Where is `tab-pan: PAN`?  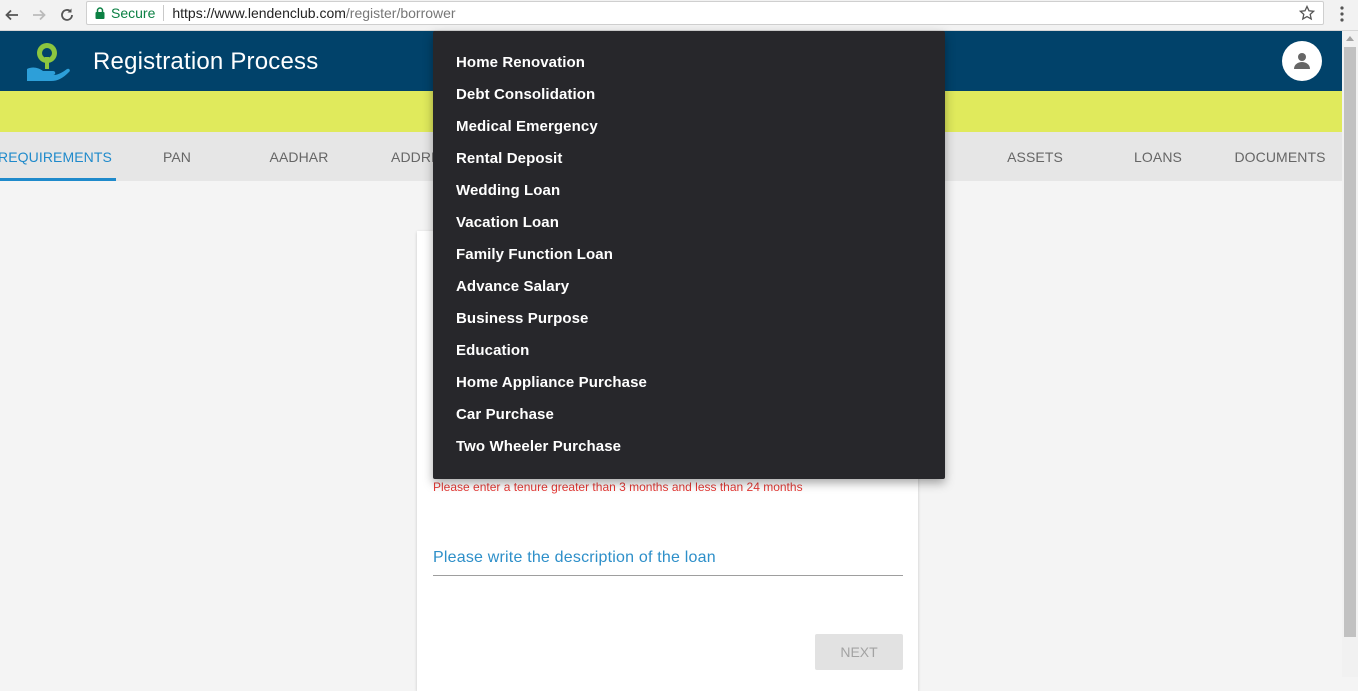
tab-pan: PAN is located at coordinates (177, 156).